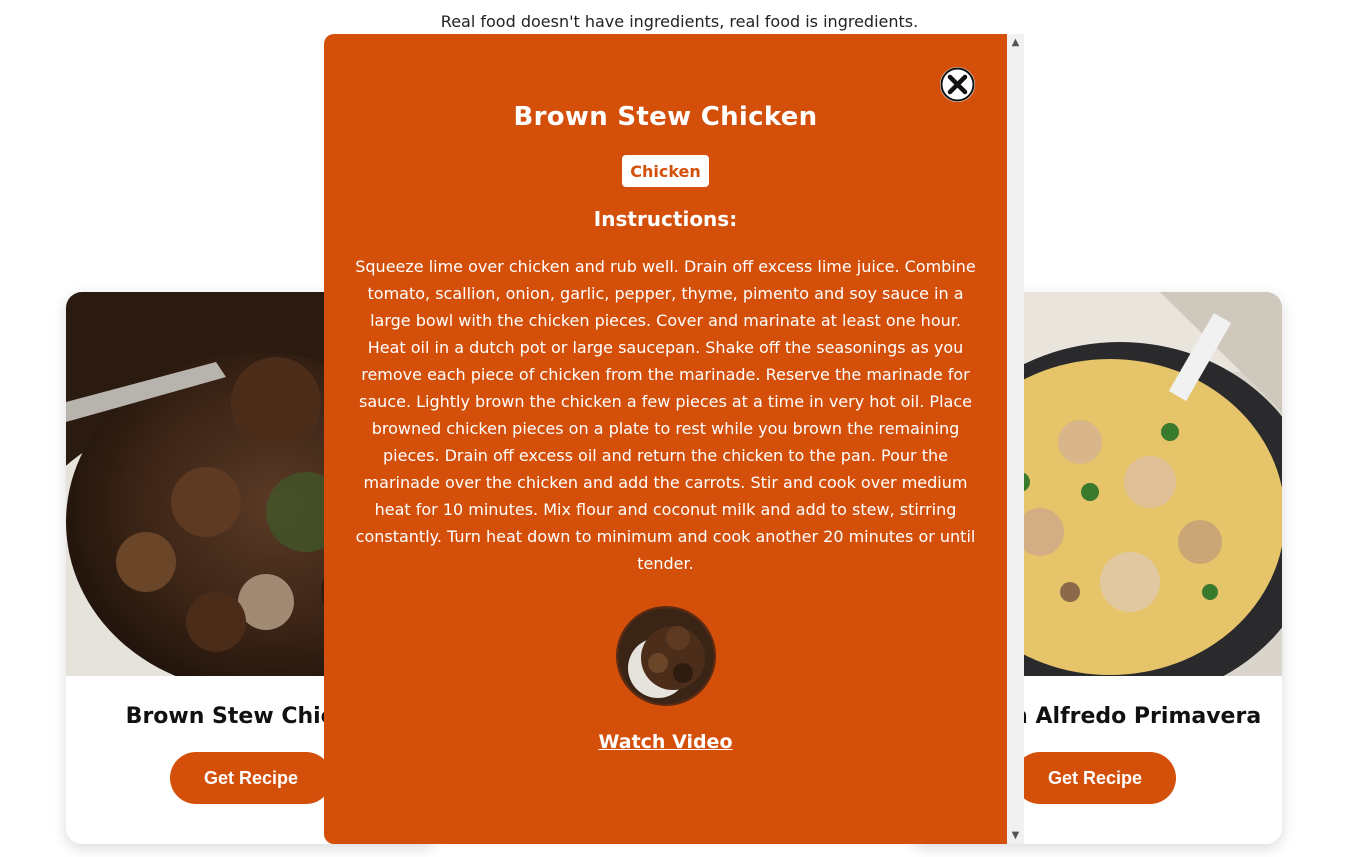 The image size is (1359, 857). I want to click on close-icon, so click(957, 84).